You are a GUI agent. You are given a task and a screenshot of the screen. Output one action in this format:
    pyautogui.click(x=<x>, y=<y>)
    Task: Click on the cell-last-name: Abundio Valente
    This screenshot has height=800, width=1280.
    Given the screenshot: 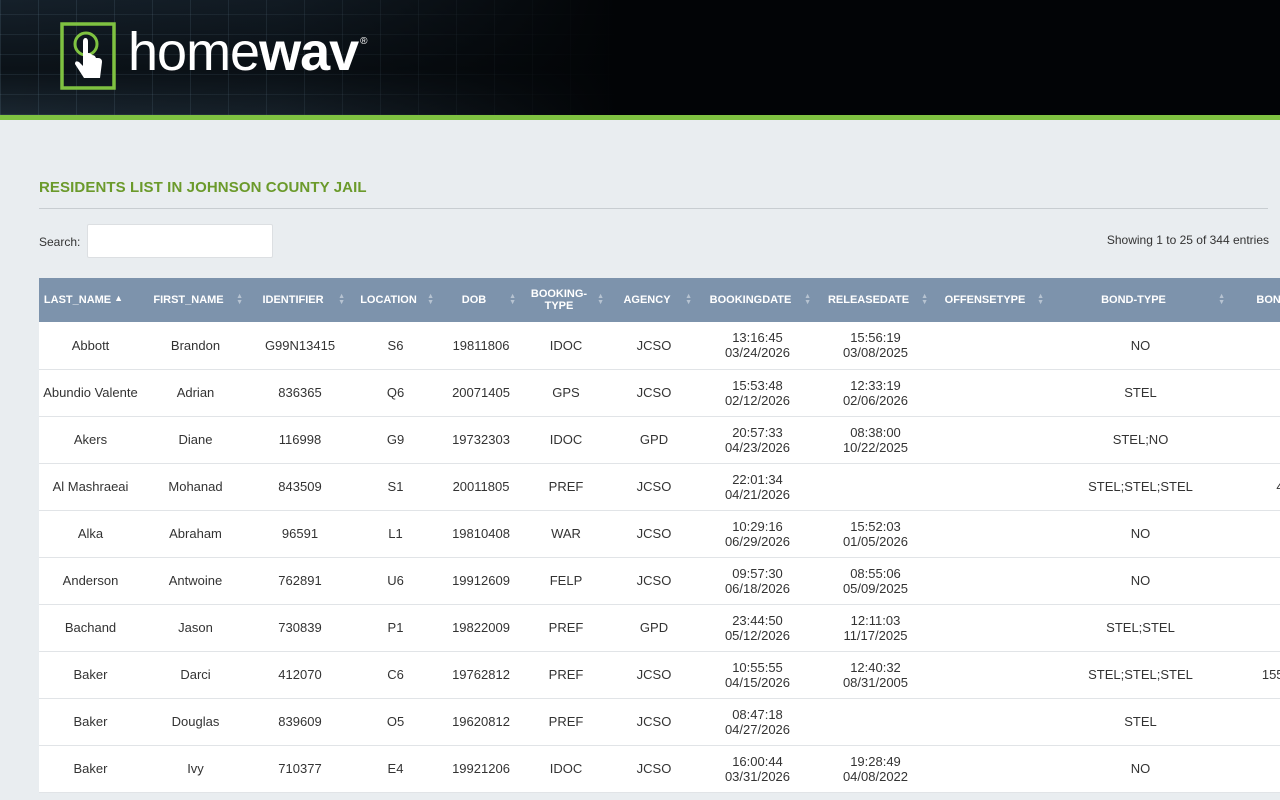 What is the action you would take?
    pyautogui.click(x=90, y=393)
    